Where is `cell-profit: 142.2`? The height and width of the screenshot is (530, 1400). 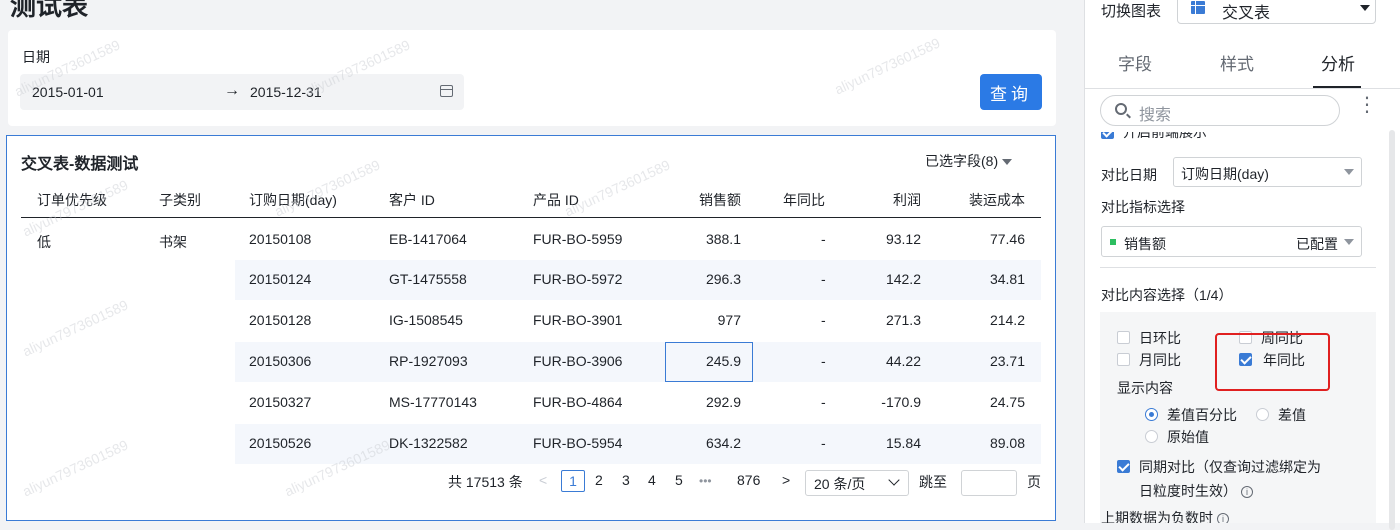
cell-profit: 142.2 is located at coordinates (886, 279).